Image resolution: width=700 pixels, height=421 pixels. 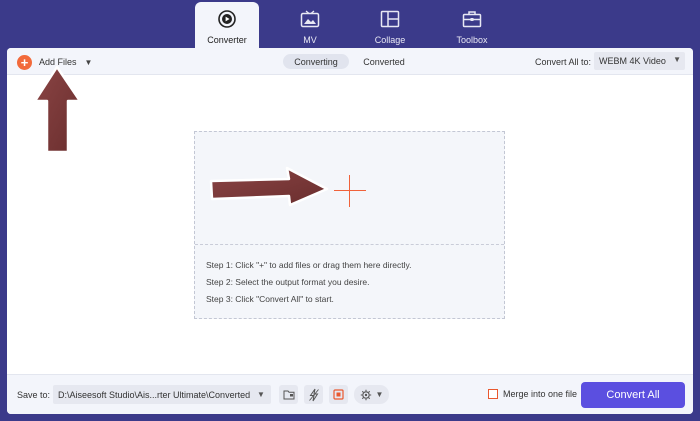 I want to click on tab-toolbox: Toolbox, so click(x=472, y=25).